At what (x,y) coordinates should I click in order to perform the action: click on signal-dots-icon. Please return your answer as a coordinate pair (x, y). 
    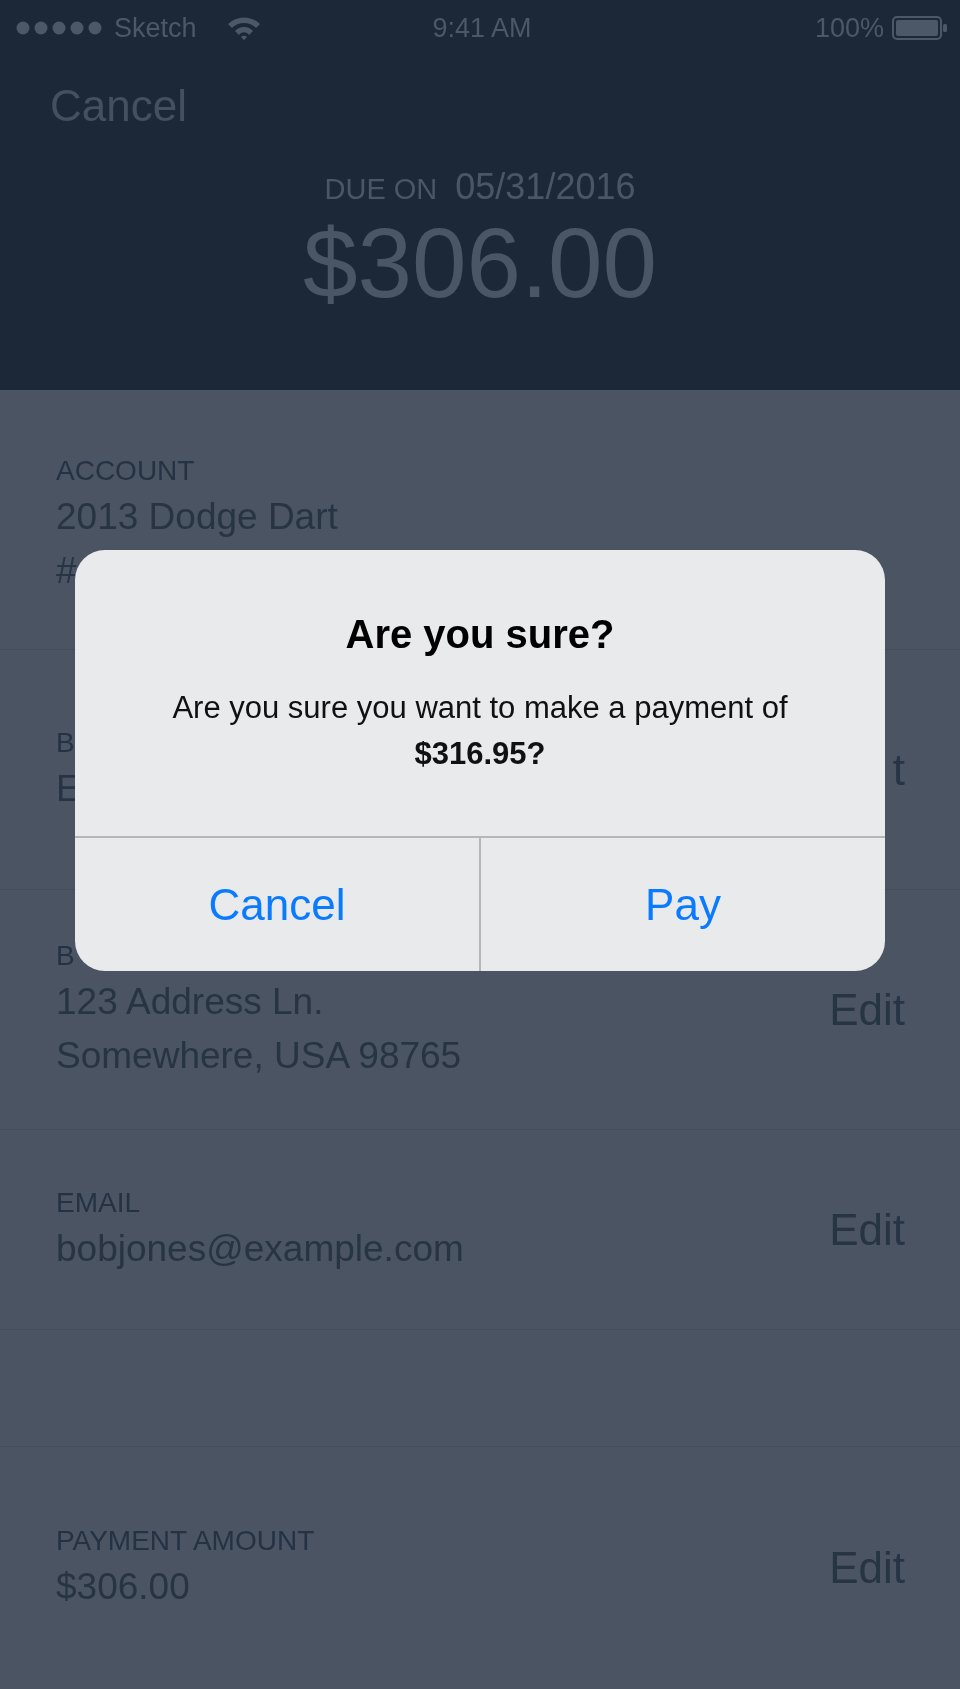
    Looking at the image, I should click on (59, 28).